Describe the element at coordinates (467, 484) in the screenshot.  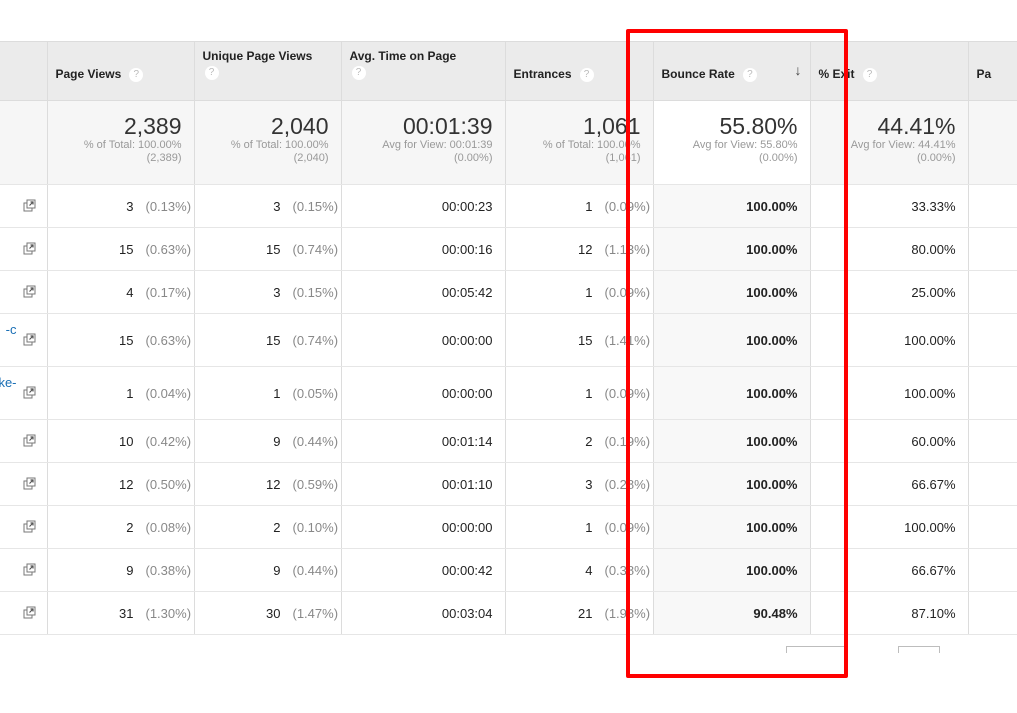
I see `value: 00:01:10` at that location.